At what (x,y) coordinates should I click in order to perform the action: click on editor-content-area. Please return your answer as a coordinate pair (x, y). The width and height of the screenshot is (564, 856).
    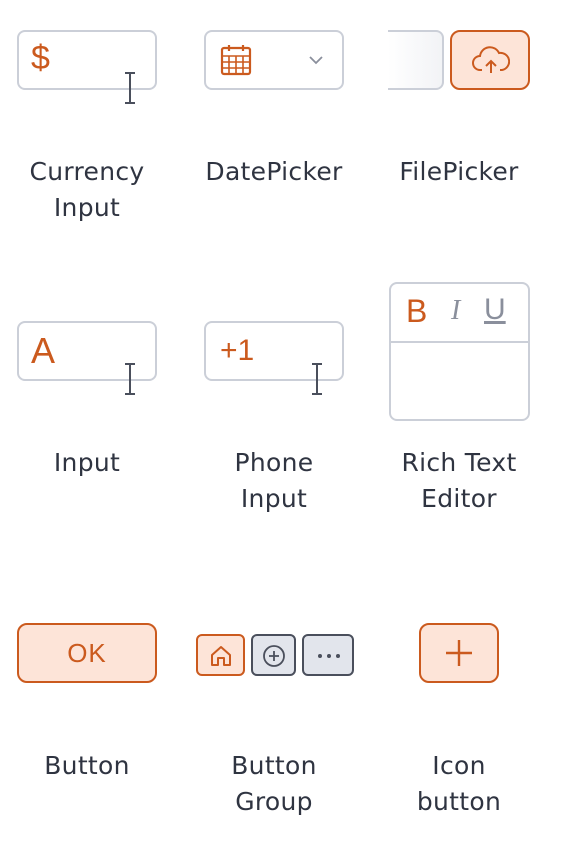
    Looking at the image, I should click on (459, 381).